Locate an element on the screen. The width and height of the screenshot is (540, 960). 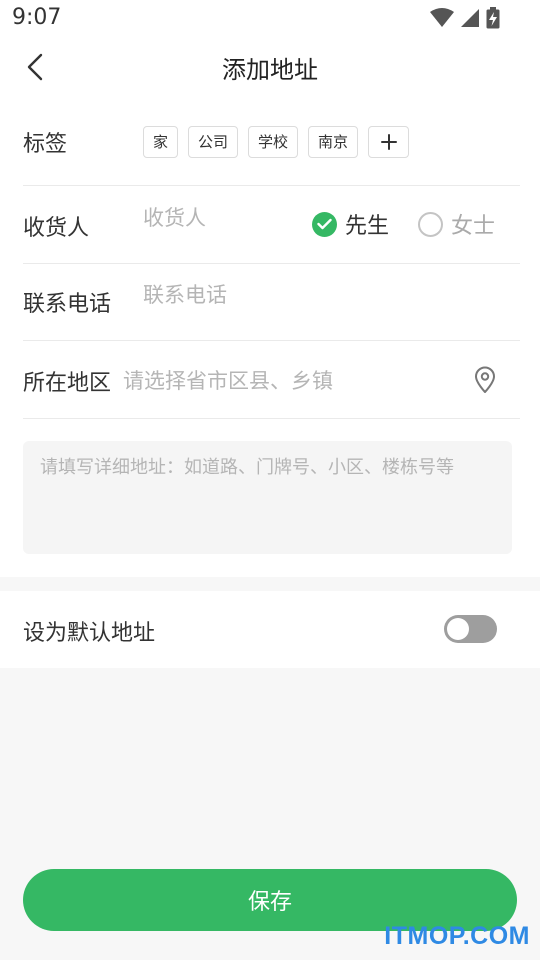
phone-row: 联系电话 is located at coordinates (271, 302).